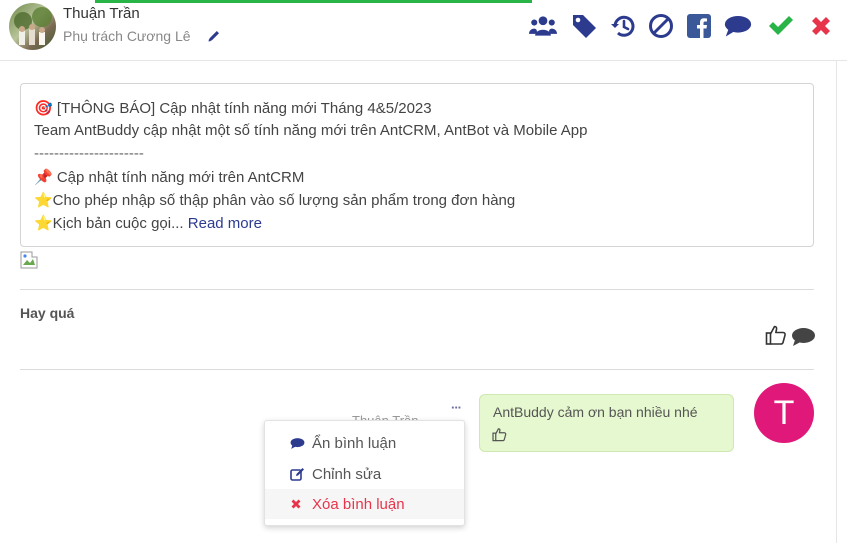 Image resolution: width=847 pixels, height=543 pixels. What do you see at coordinates (781, 26) in the screenshot?
I see `check-icon` at bounding box center [781, 26].